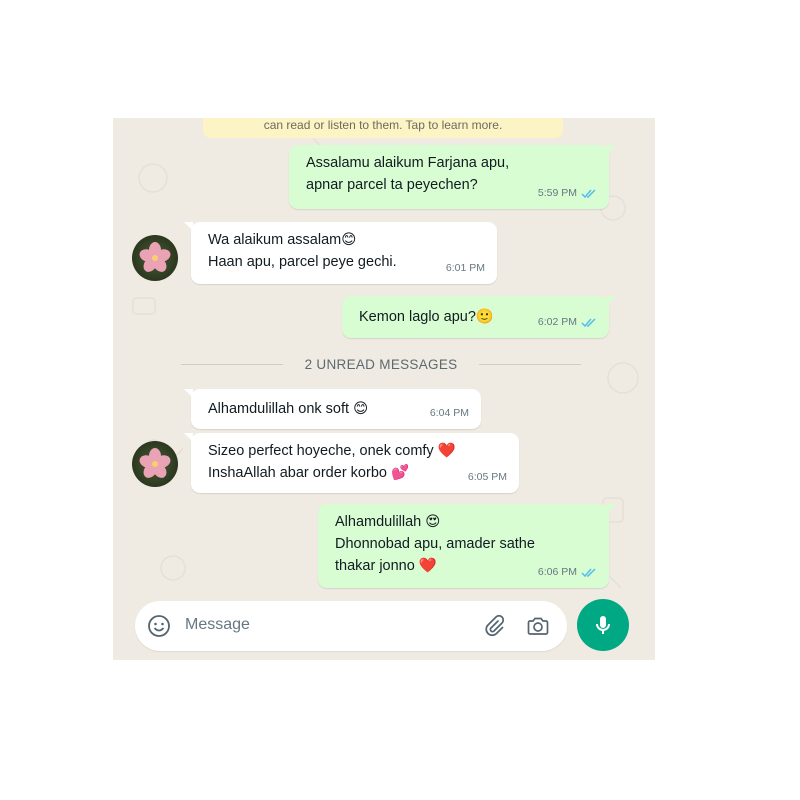  I want to click on message-time: 6:04 PM, so click(449, 413).